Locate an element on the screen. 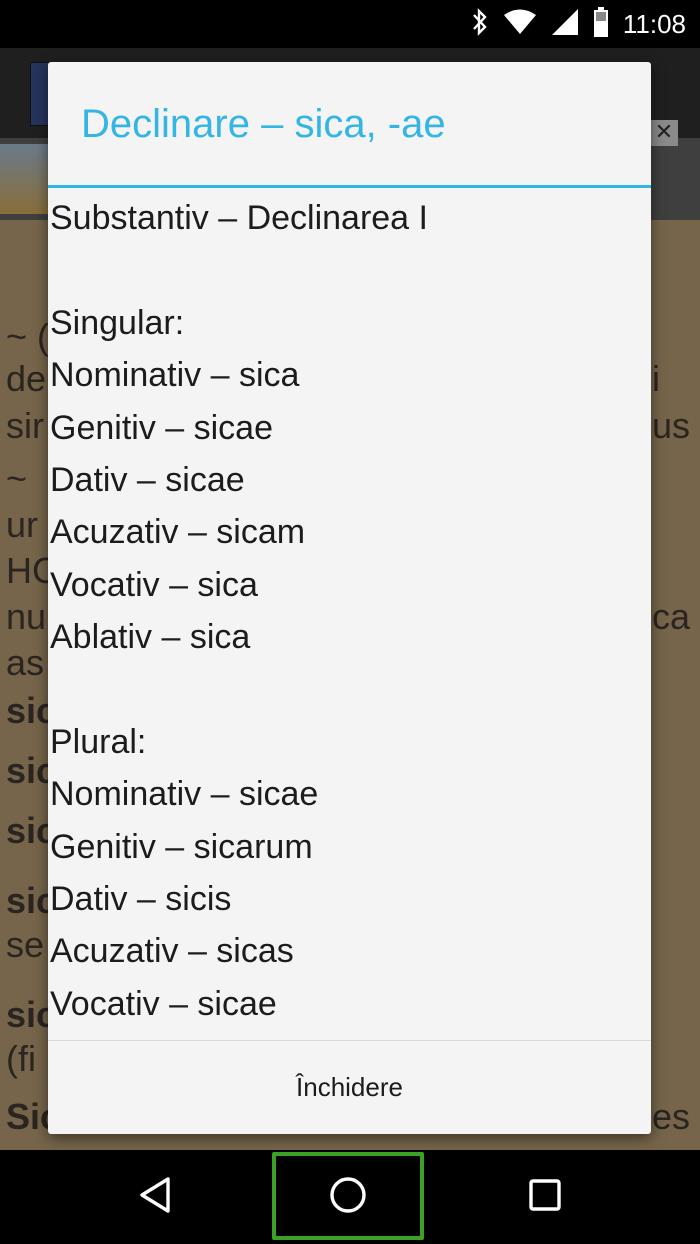  navigation-bar is located at coordinates (350, 1197).